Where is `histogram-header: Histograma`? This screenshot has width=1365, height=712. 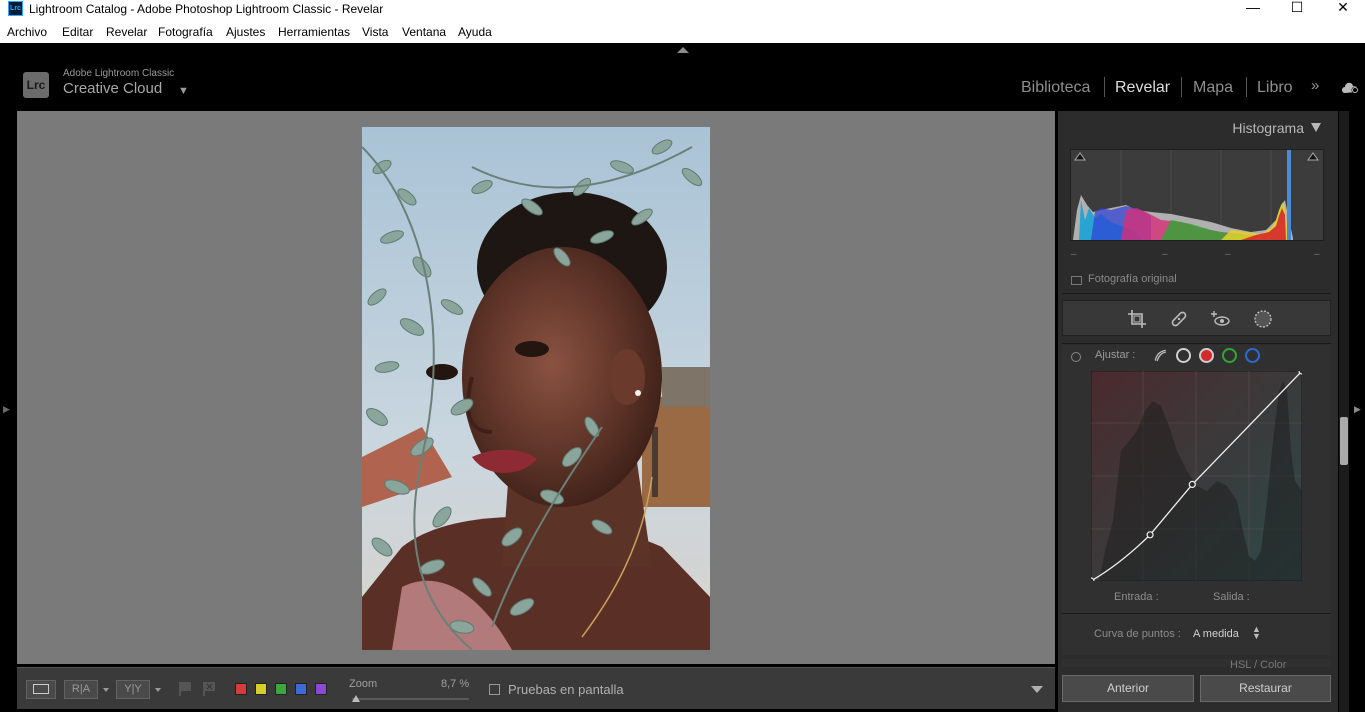
histogram-header: Histograma is located at coordinates (1194, 127).